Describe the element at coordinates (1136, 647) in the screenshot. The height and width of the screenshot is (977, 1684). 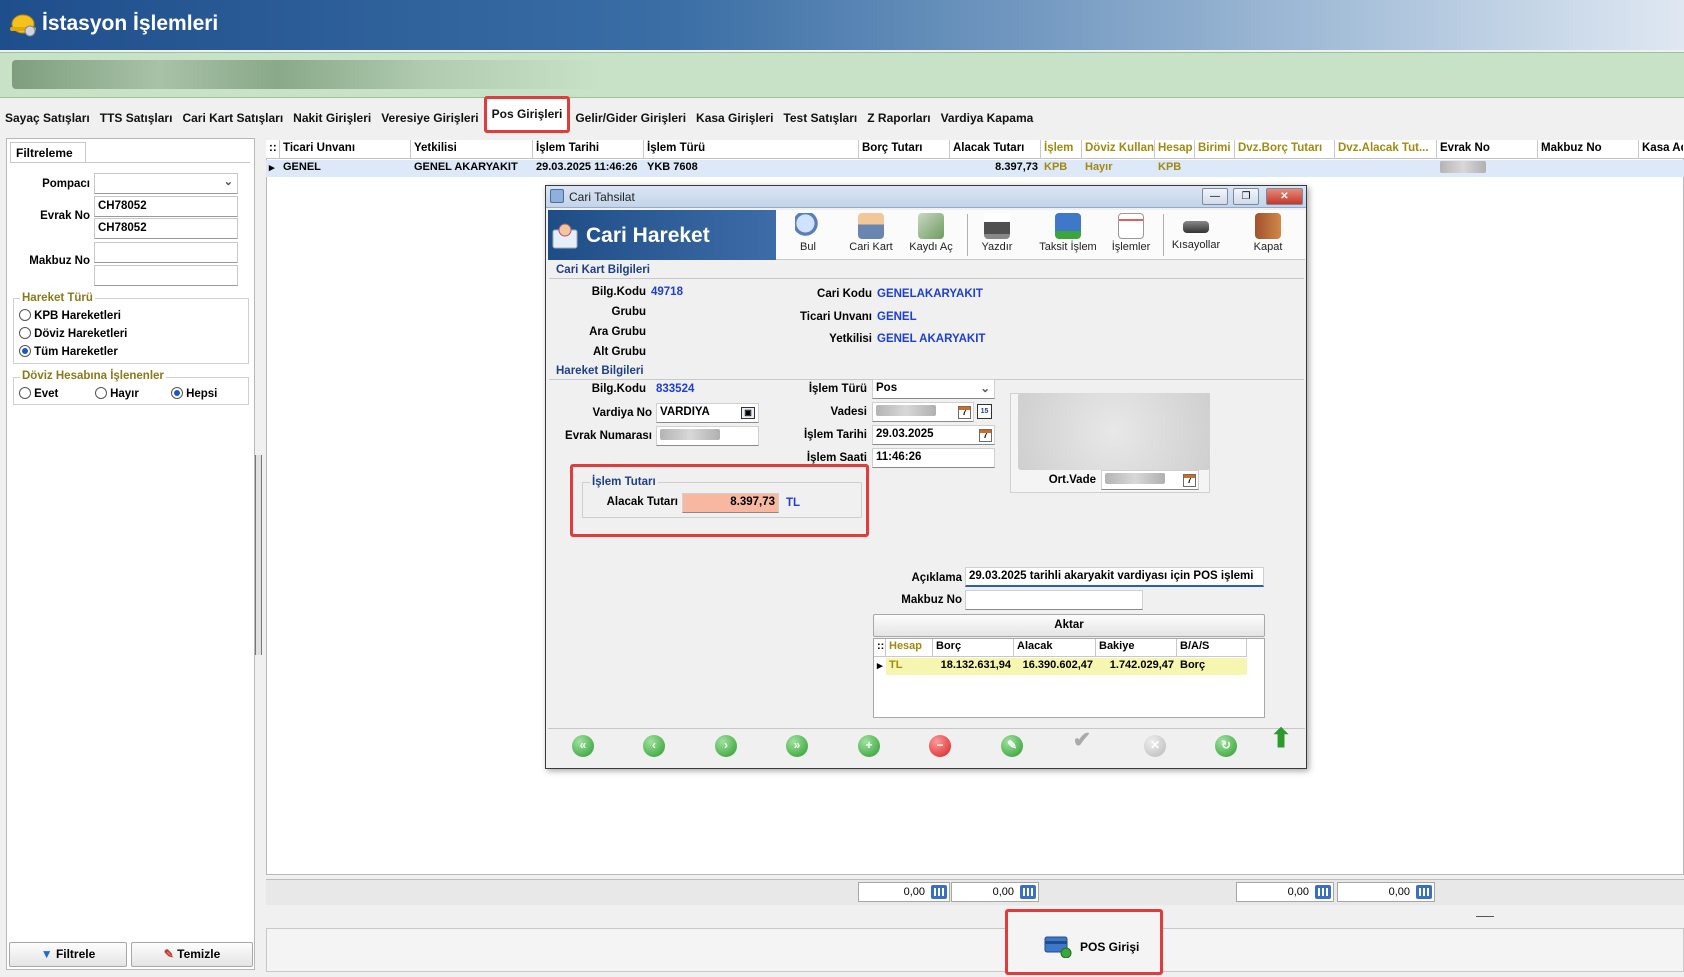
I see `balance-col-bakiye: Bakiye` at that location.